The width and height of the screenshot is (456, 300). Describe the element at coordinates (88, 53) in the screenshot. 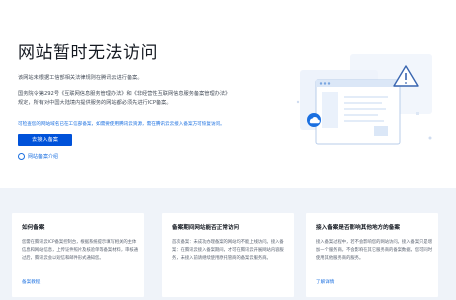

I see `page-title: 网站暂时无法访问` at that location.